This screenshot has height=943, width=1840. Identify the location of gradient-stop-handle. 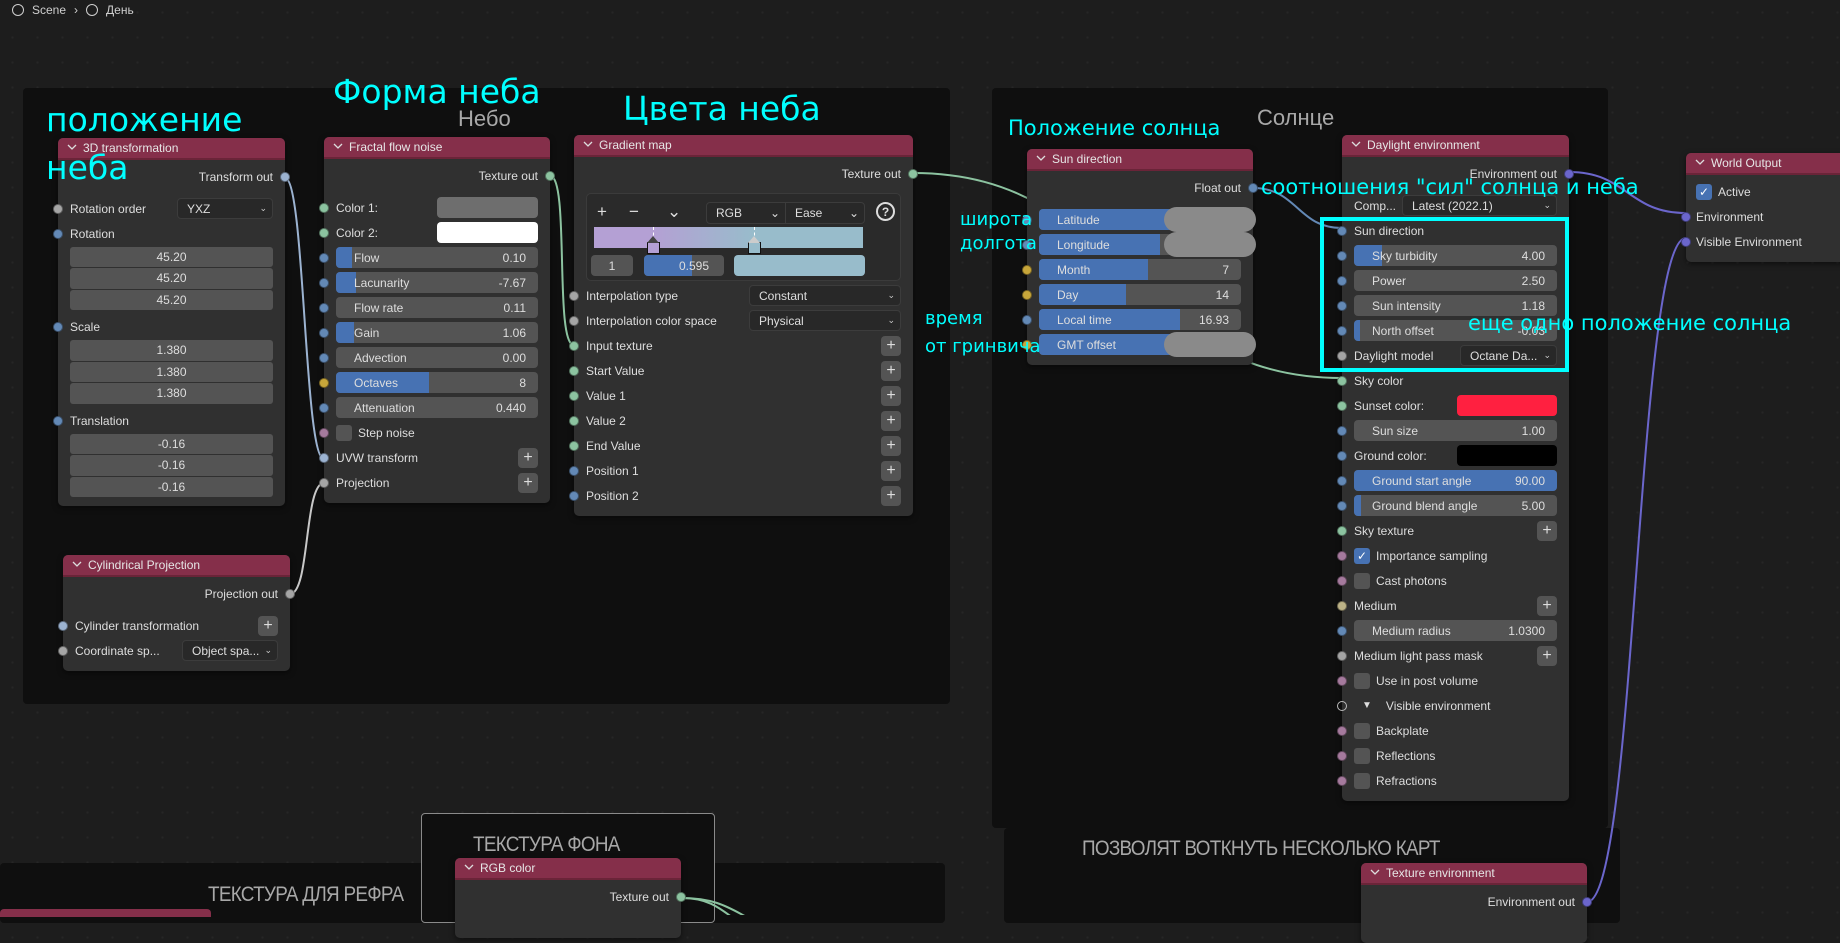
(754, 245).